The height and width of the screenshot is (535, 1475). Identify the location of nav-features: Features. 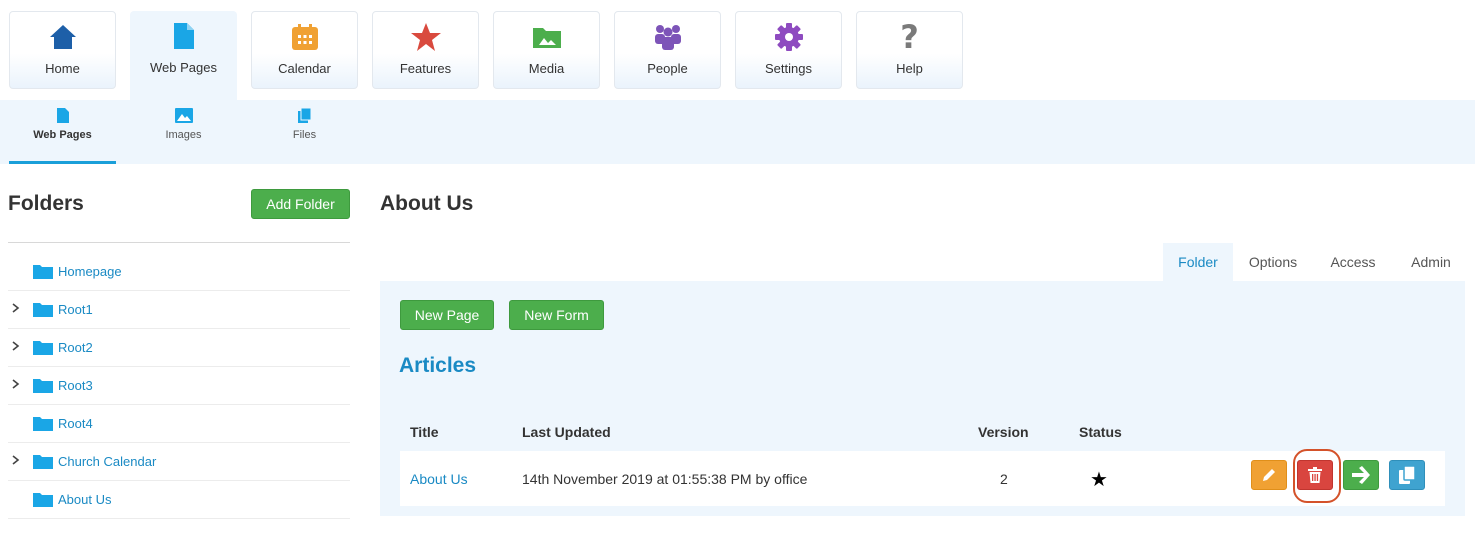
(425, 50).